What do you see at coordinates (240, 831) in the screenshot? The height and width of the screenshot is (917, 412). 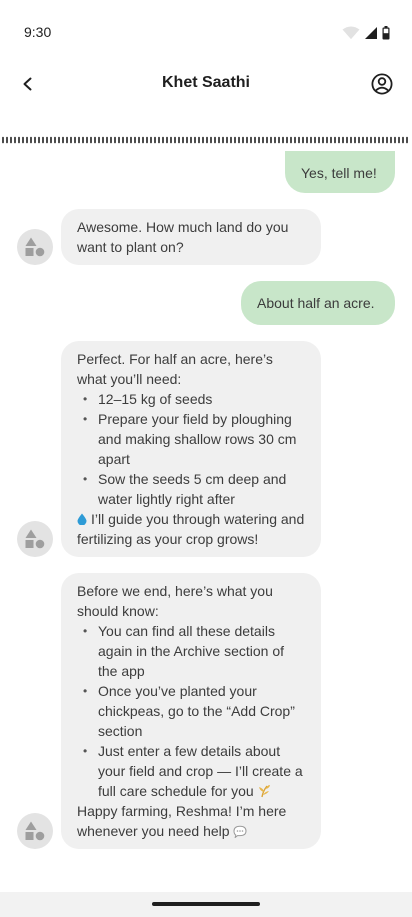 I see `speech-bubble-icon` at bounding box center [240, 831].